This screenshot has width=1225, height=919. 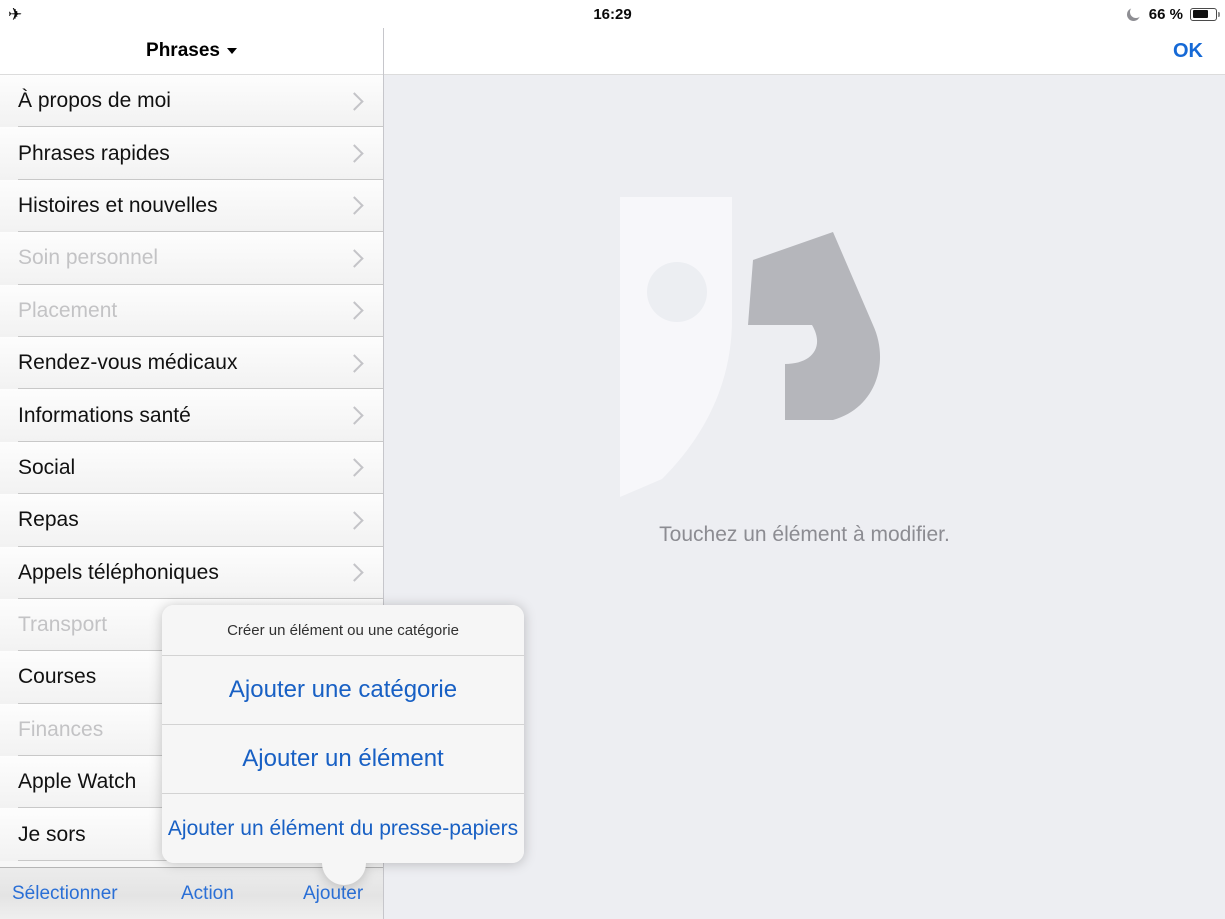 I want to click on sidebar-category-label: Appels téléphoniques, so click(x=118, y=572).